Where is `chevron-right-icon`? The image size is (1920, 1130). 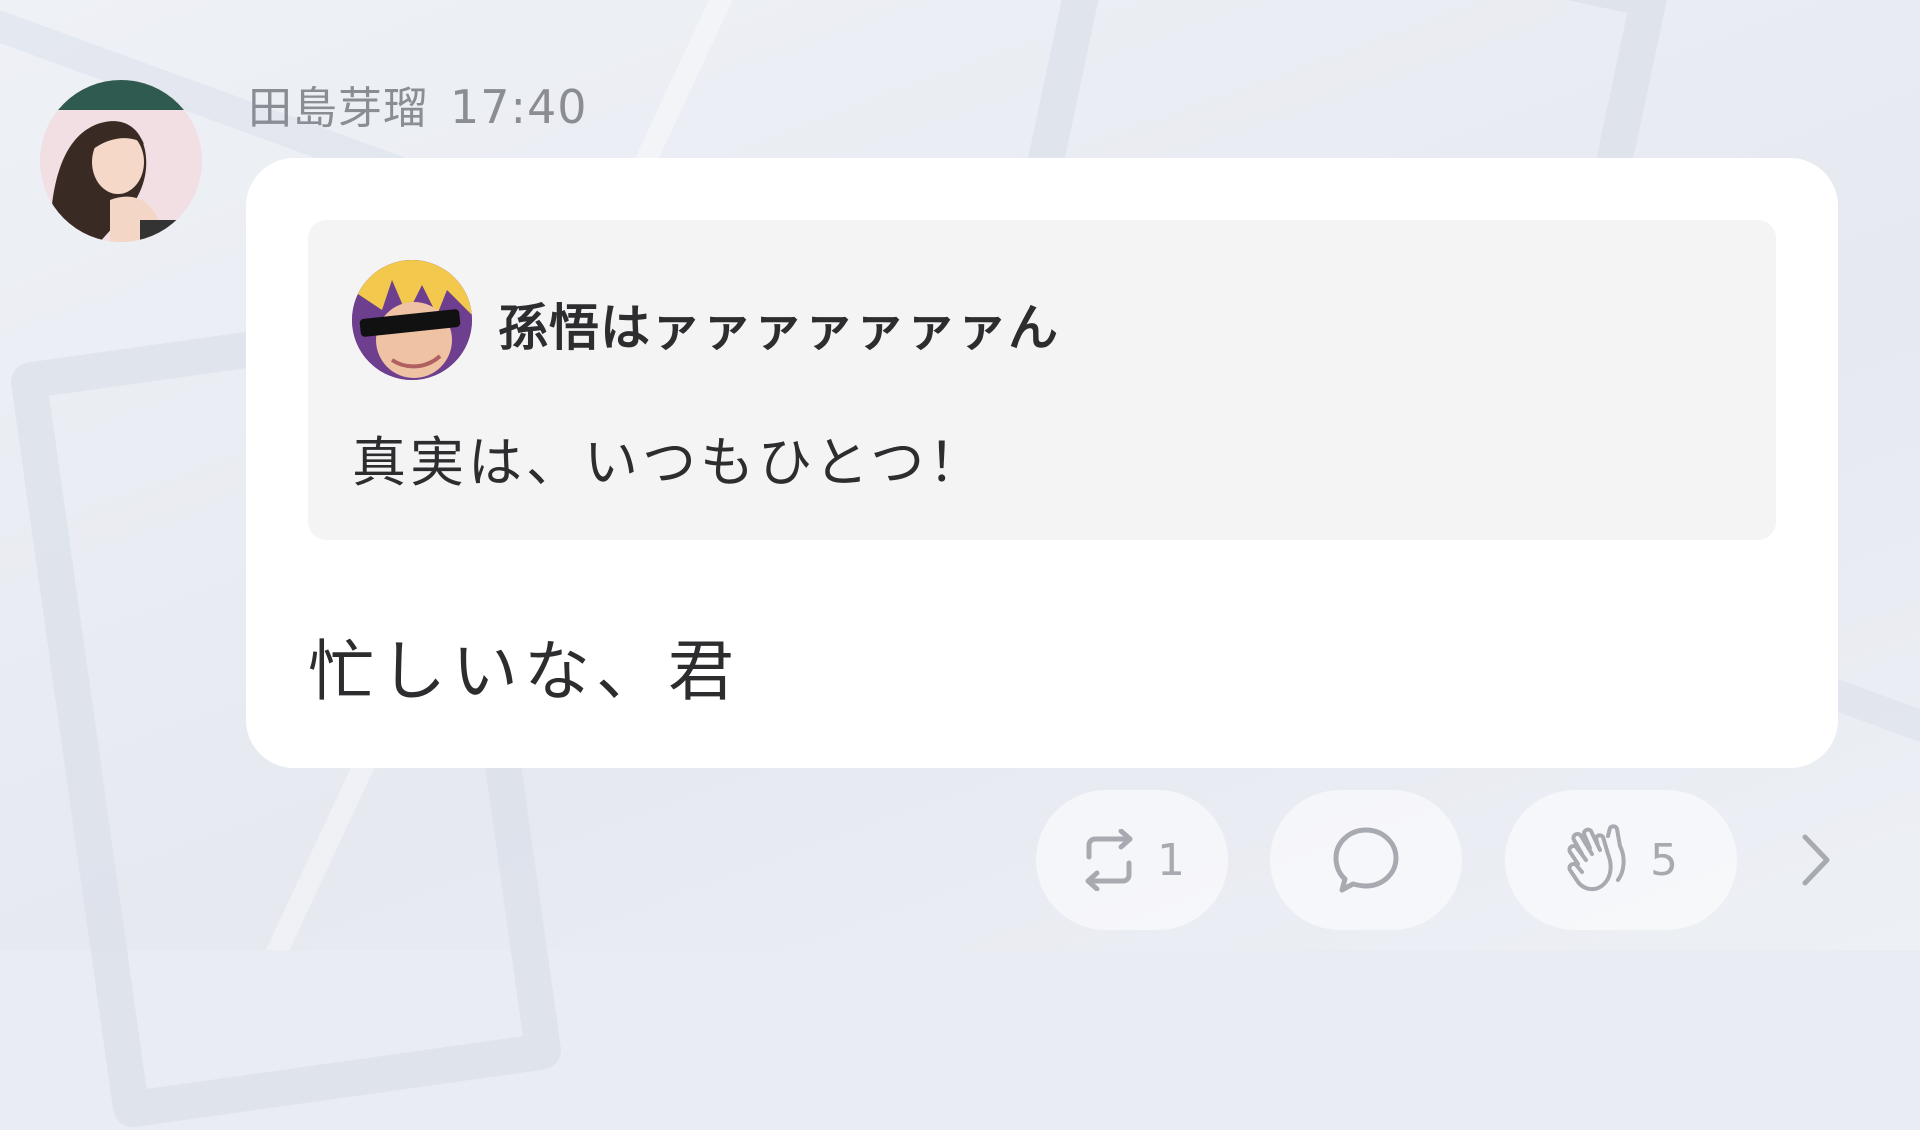
chevron-right-icon is located at coordinates (1816, 860).